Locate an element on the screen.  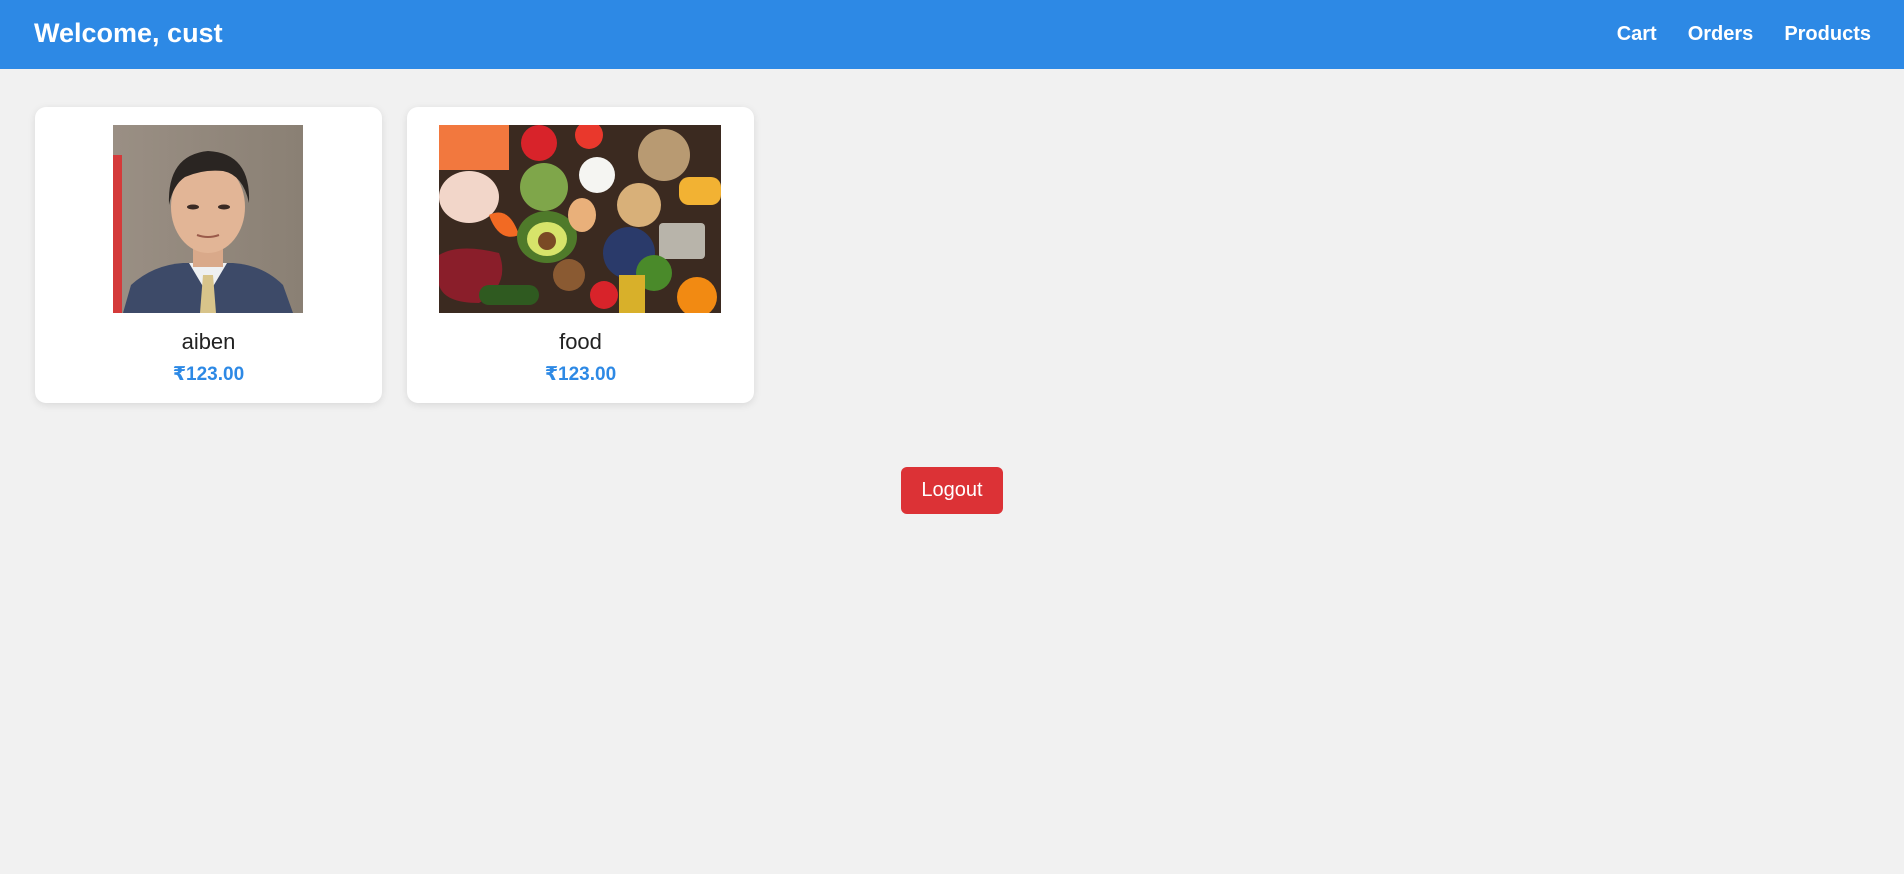
welcome-title: Welcome, cust is located at coordinates (128, 32).